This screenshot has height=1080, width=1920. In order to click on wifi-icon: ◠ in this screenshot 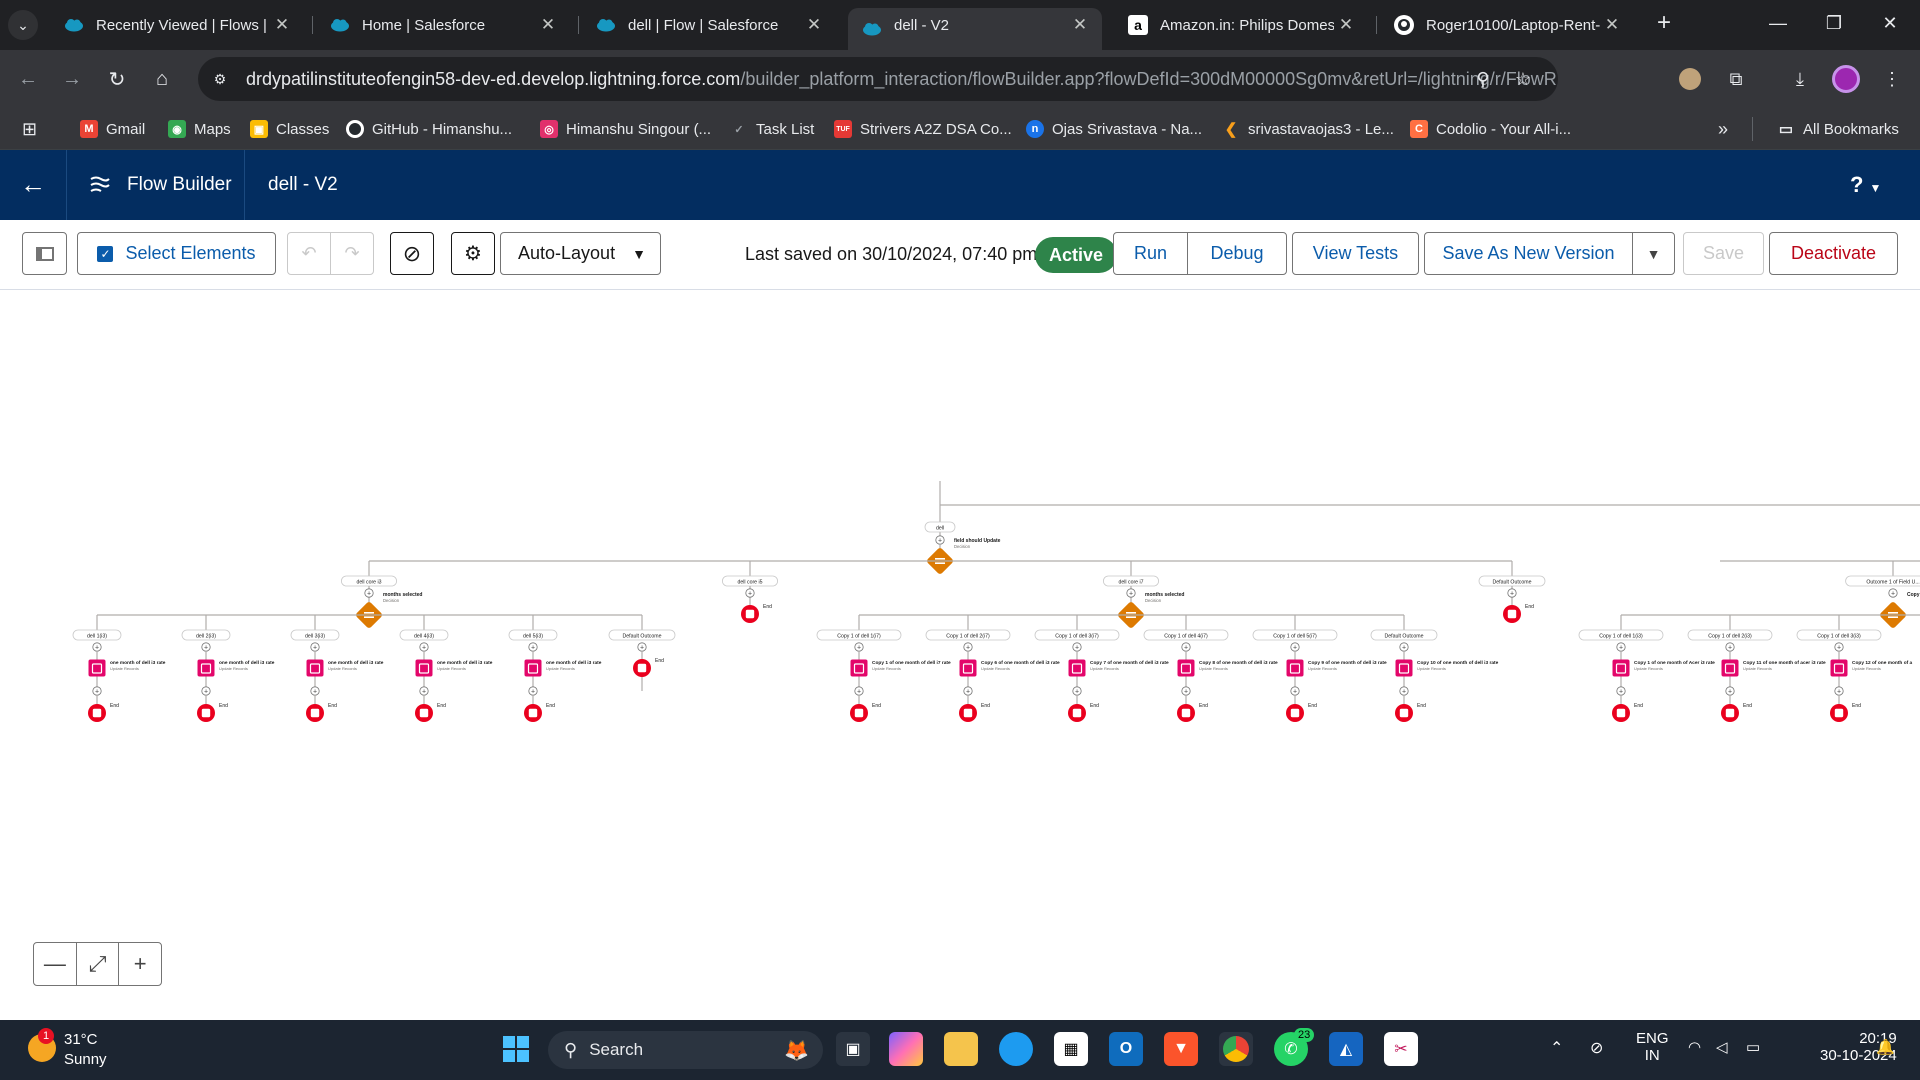, I will do `click(1694, 1047)`.